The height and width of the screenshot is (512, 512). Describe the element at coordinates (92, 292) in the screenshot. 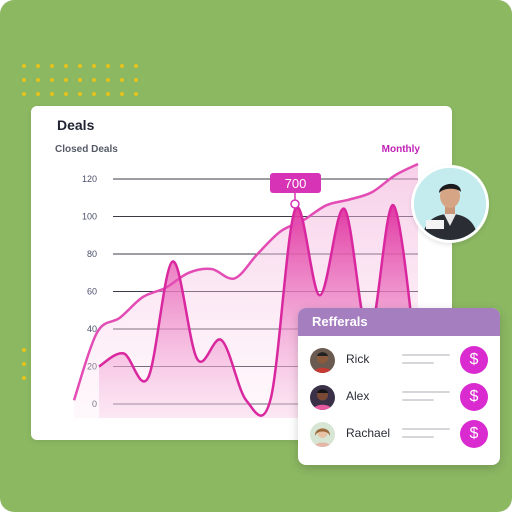

I see `y-tick-label: 60` at that location.